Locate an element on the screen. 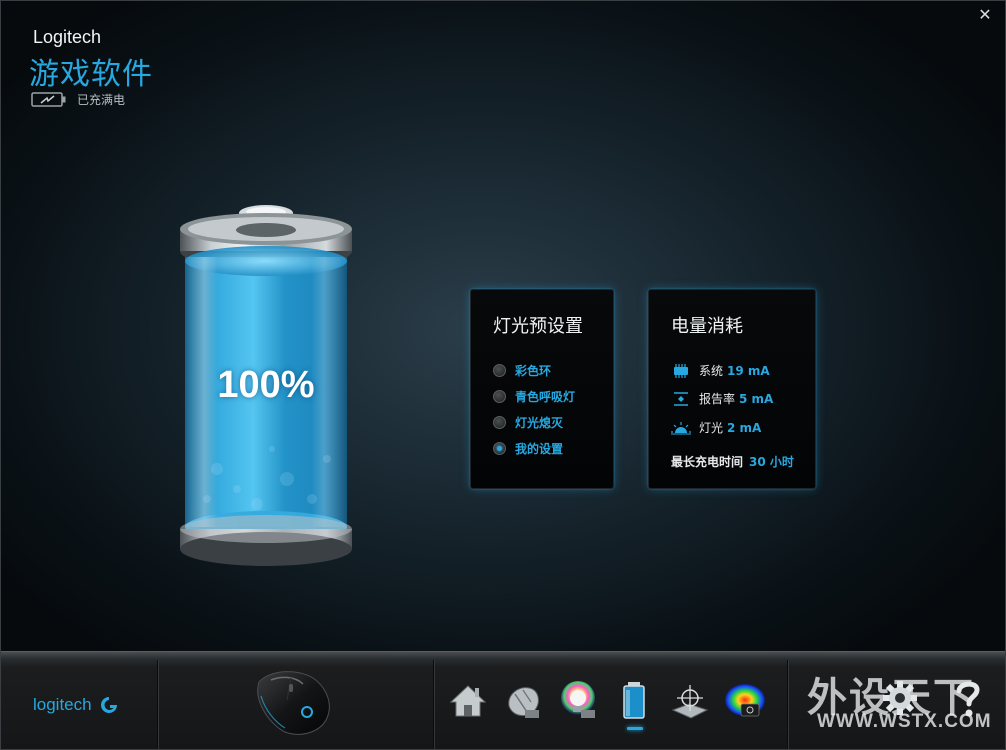 The width and height of the screenshot is (1006, 750). preset-label: 我的设置 is located at coordinates (539, 449).